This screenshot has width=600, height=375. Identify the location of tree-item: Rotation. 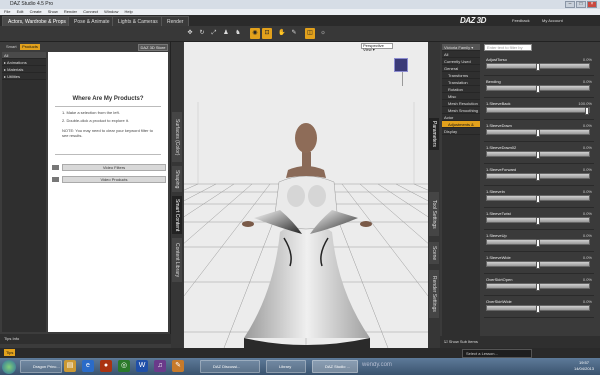
(461, 89).